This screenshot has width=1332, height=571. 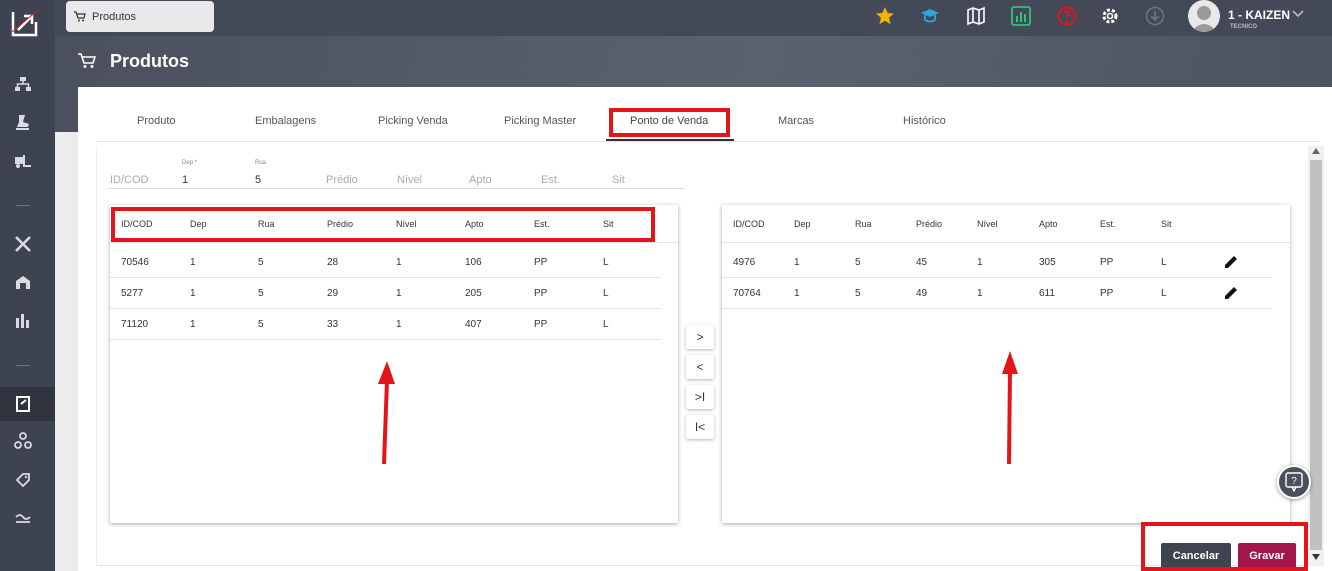 What do you see at coordinates (987, 224) in the screenshot?
I see `col-header-nivel: Nível` at bounding box center [987, 224].